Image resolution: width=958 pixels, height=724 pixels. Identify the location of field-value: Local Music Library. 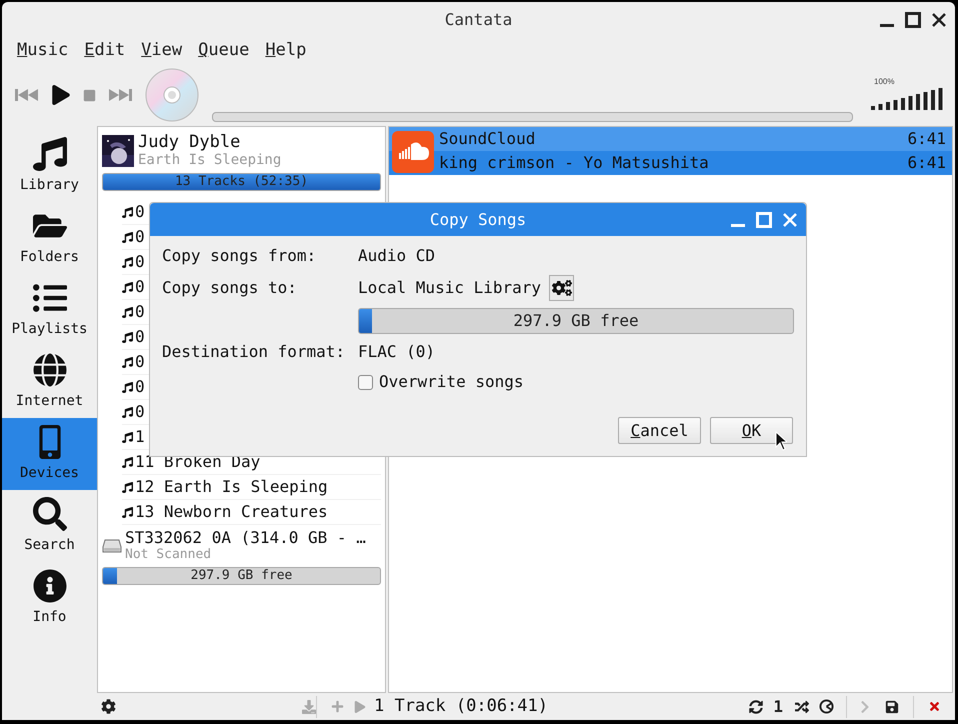
(450, 288).